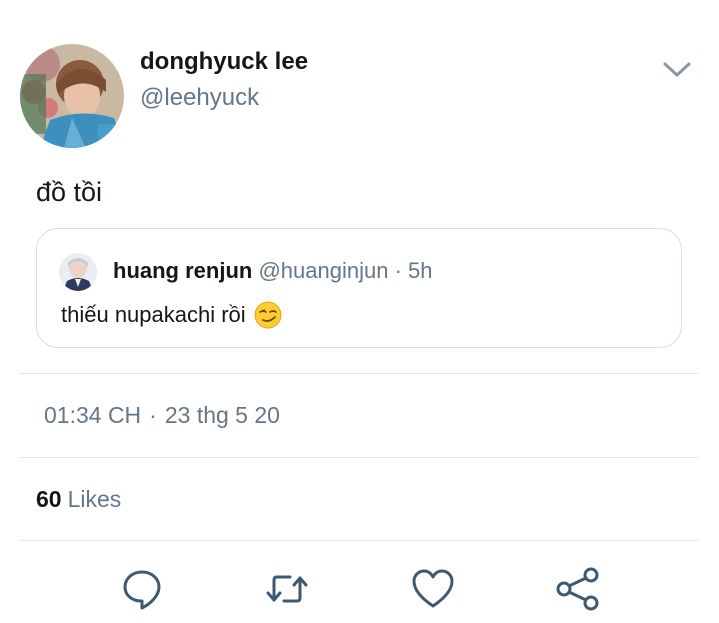 The width and height of the screenshot is (719, 623). Describe the element at coordinates (420, 270) in the screenshot. I see `quoted-time: 5h` at that location.